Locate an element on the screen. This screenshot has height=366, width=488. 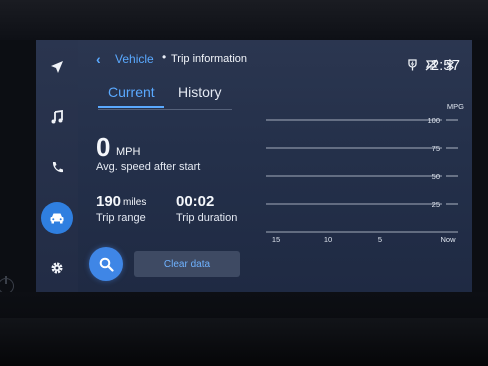
search-icon is located at coordinates (106, 264).